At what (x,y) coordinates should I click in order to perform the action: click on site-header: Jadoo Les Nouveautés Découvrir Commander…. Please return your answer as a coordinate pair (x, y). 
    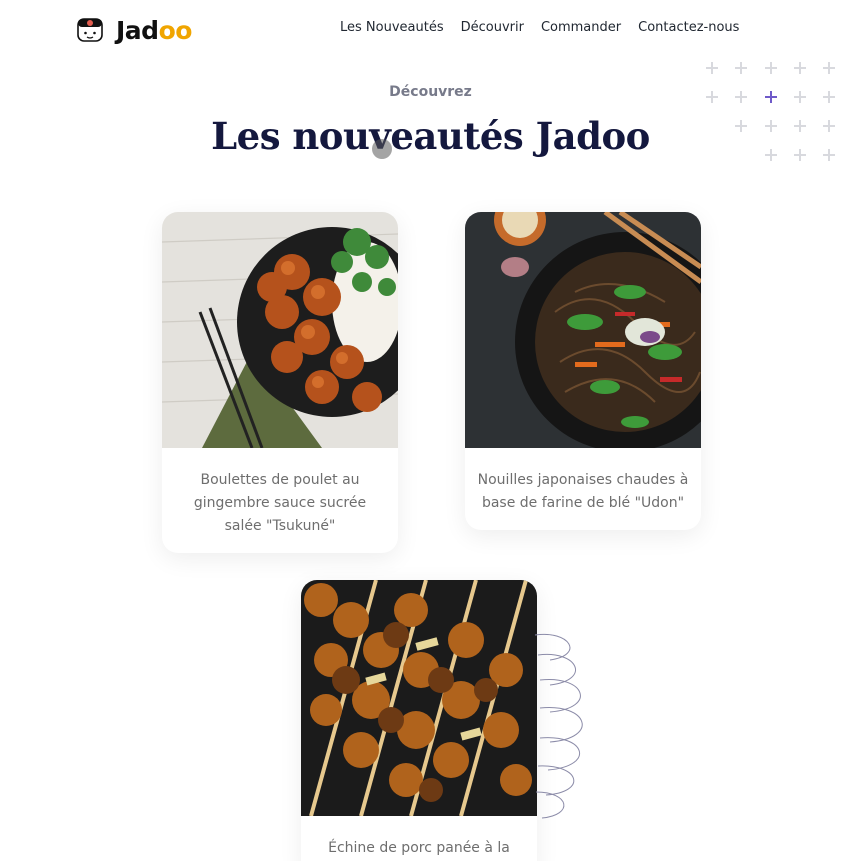
    Looking at the image, I should click on (430, 30).